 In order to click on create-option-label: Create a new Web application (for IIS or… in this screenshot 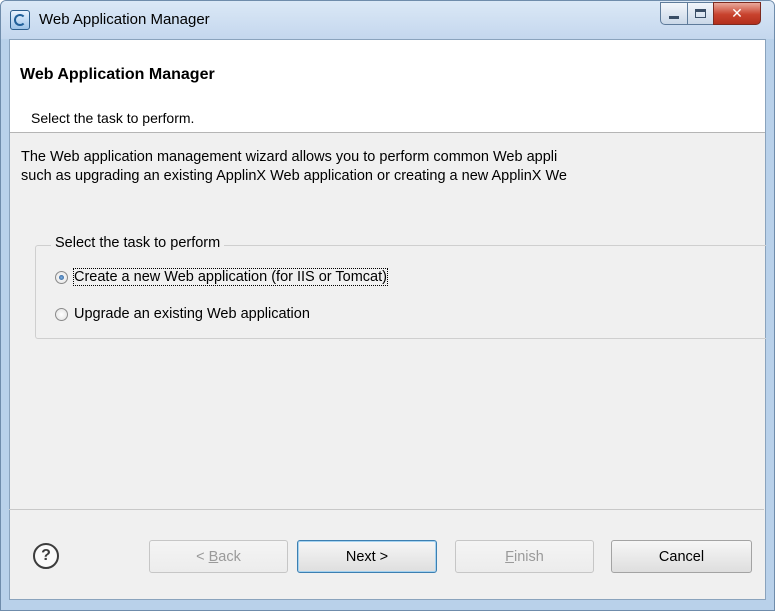, I will do `click(230, 277)`.